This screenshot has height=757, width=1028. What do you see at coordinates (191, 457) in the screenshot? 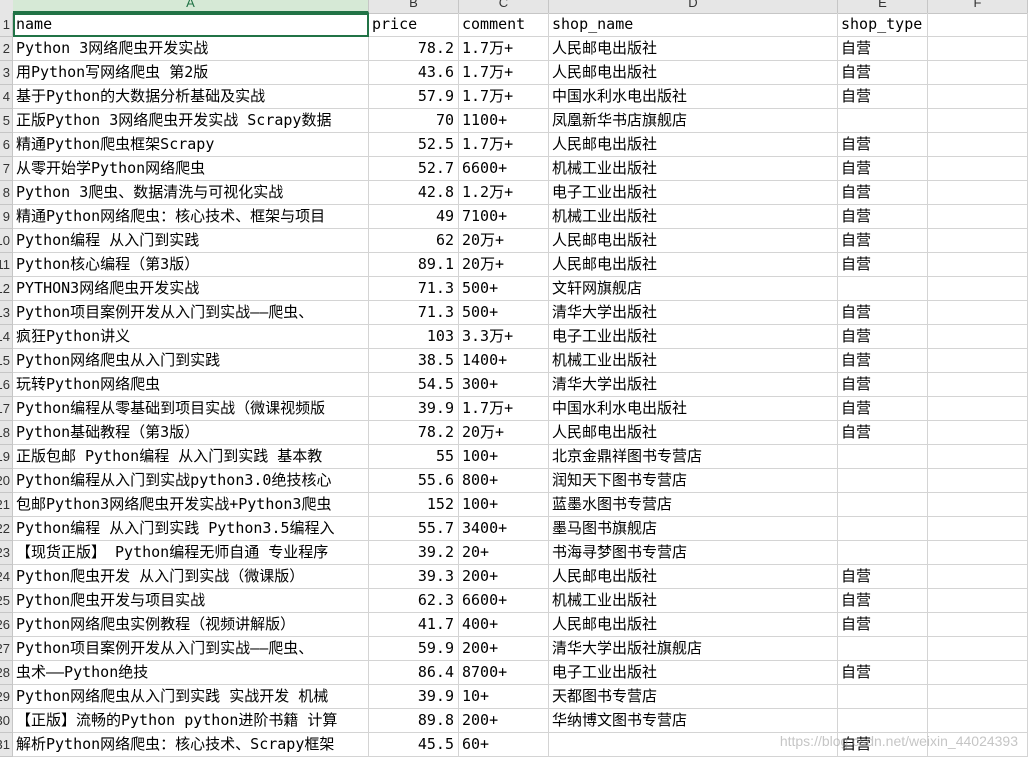
I see `cell-name: 正版包邮 Python编程 从入门到实践 基本教` at bounding box center [191, 457].